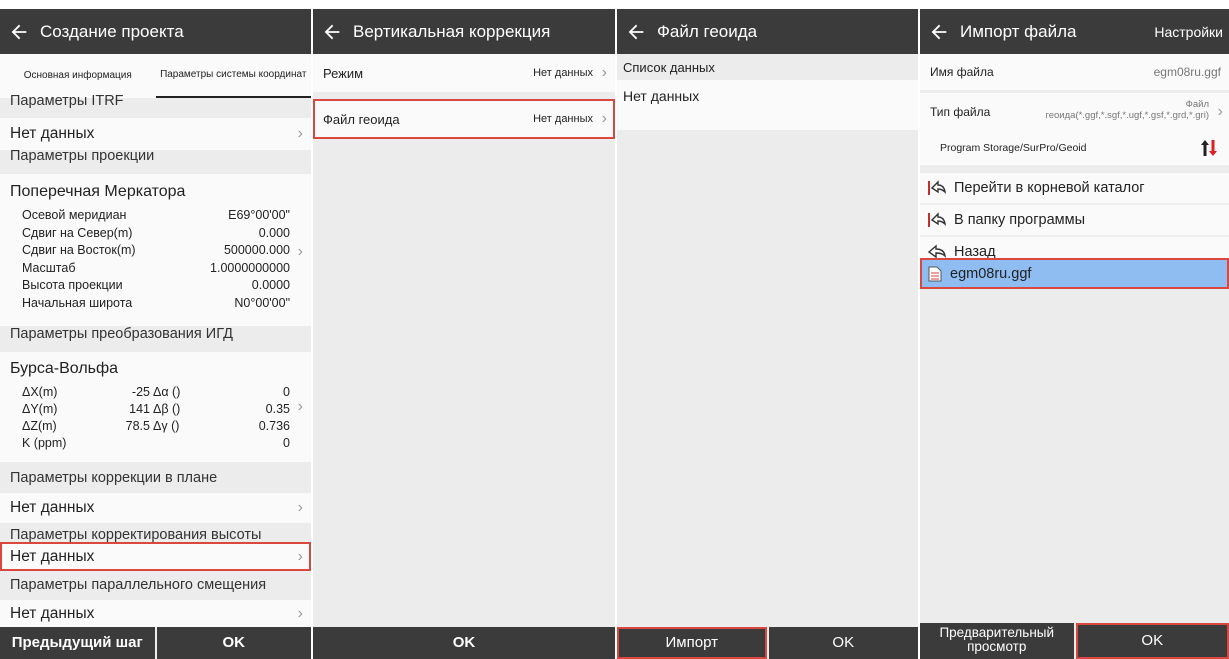 Image resolution: width=1229 pixels, height=659 pixels. Describe the element at coordinates (1074, 273) in the screenshot. I see `file-item-egm08ru: egm08ru.ggf` at that location.